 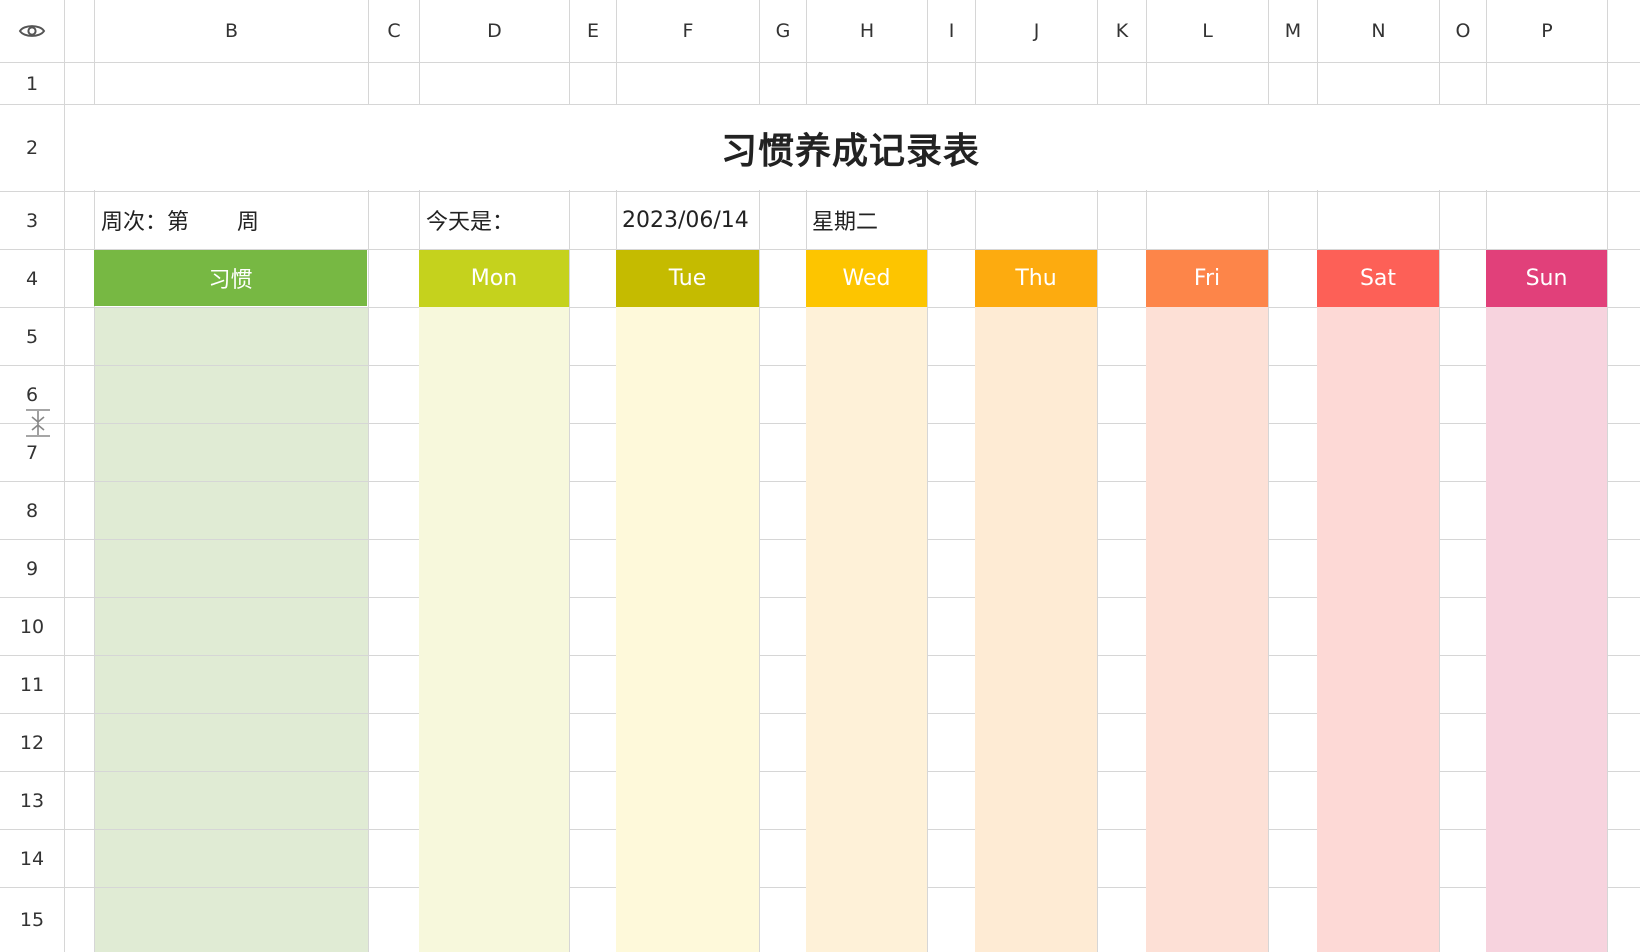 I want to click on date-cell: 2023/06/14, so click(x=692, y=220).